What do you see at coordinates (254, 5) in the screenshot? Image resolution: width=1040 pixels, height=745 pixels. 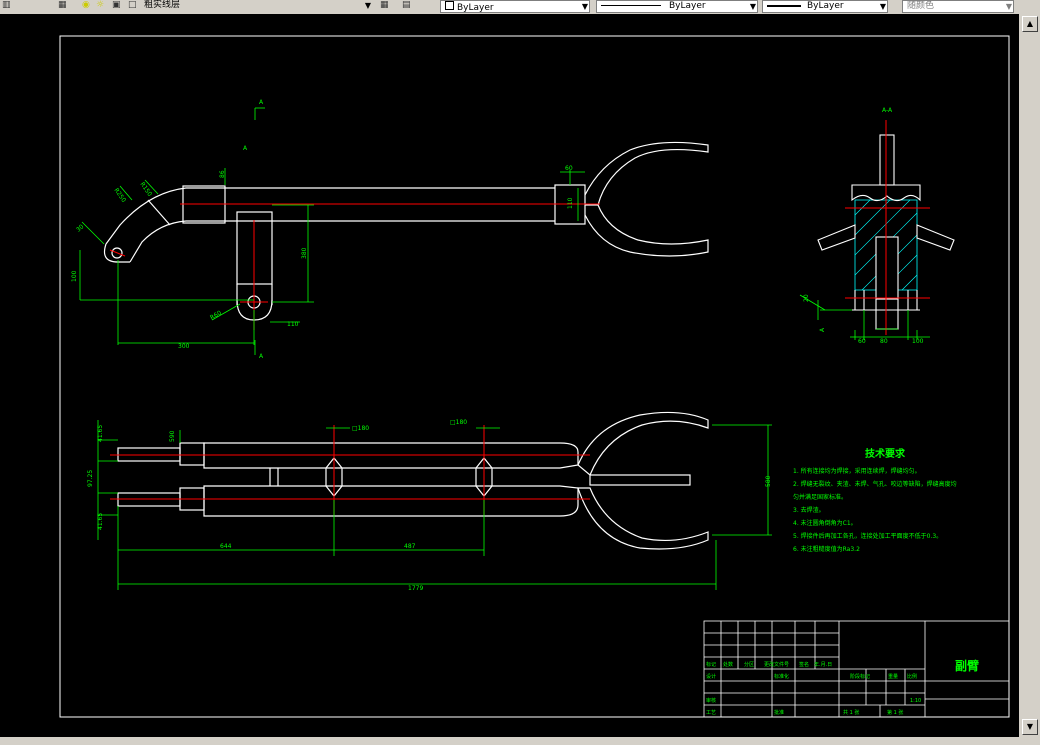 I see `layer-dropdown: 粗实线层 ▼` at bounding box center [254, 5].